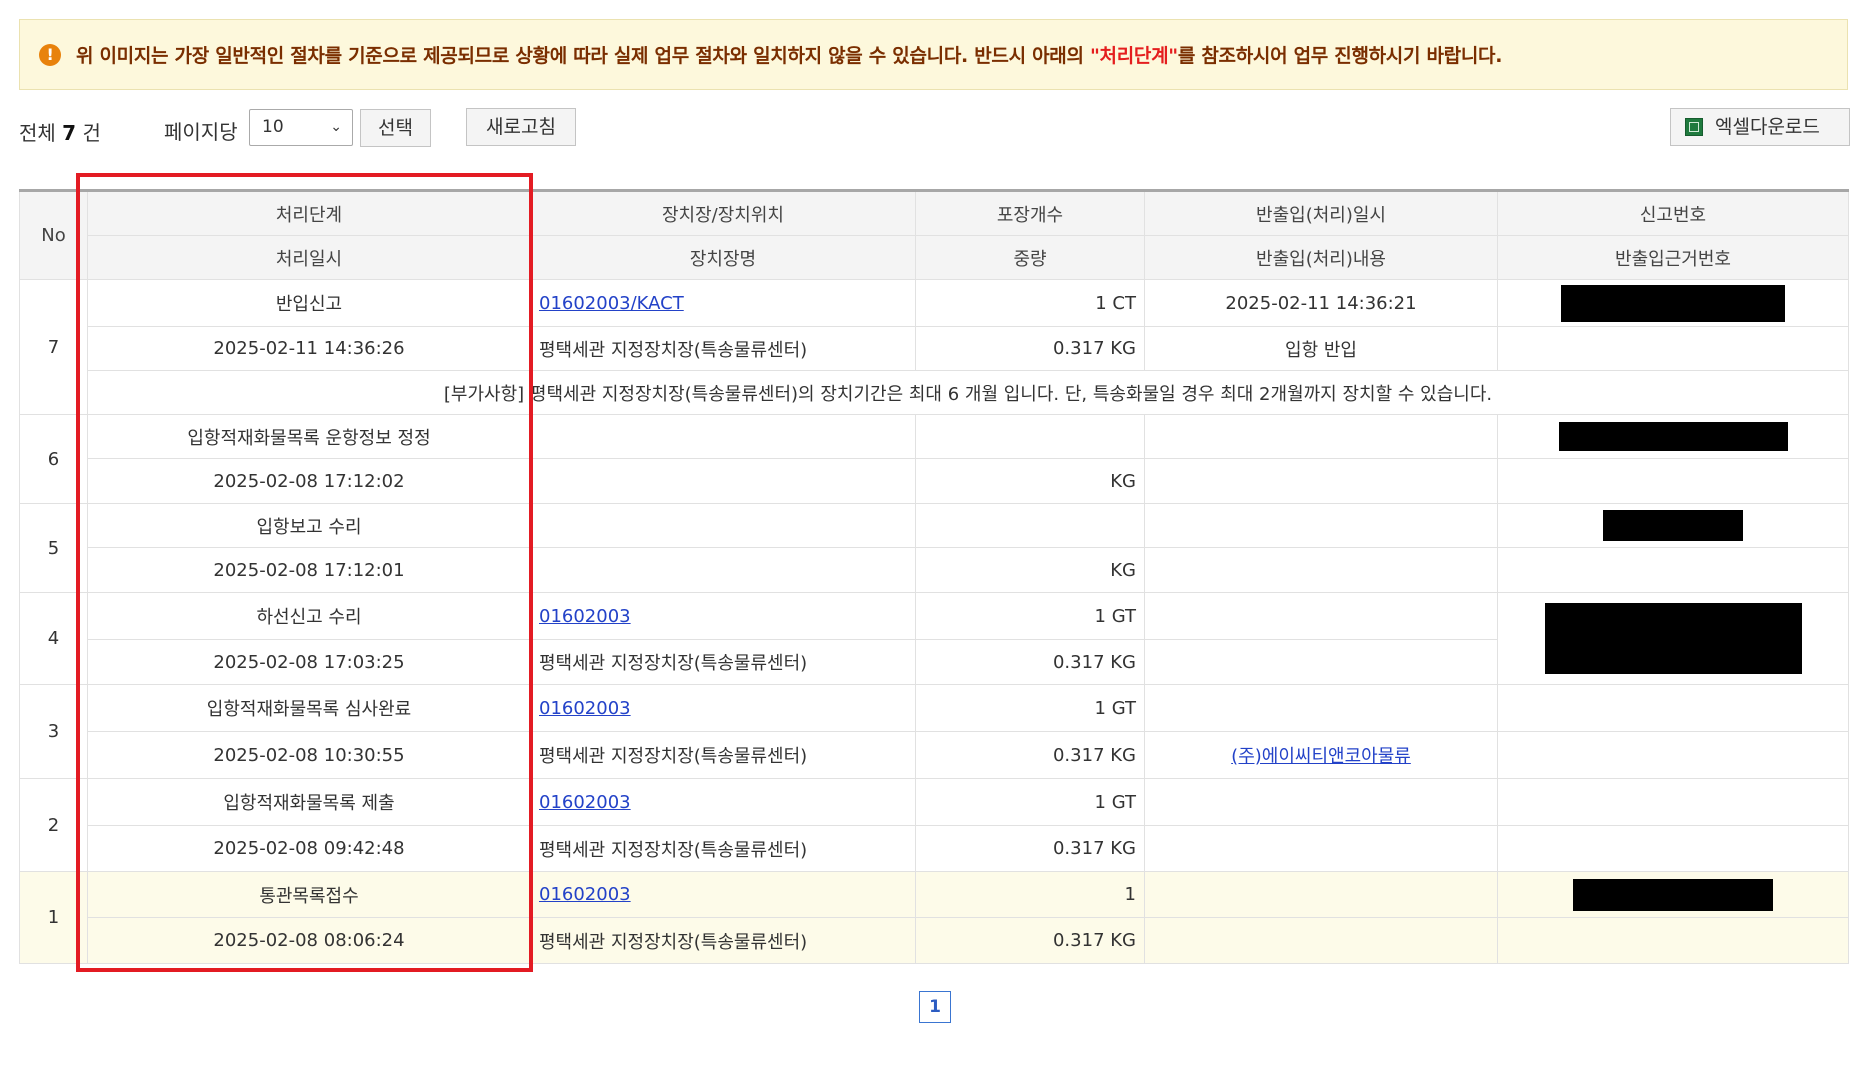  Describe the element at coordinates (309, 481) in the screenshot. I see `datetime-cell: 2025-02-08 17:12:02` at that location.